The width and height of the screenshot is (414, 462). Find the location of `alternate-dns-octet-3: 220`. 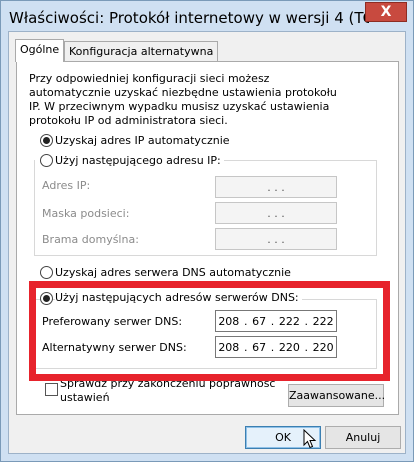

alternate-dns-octet-3: 220 is located at coordinates (289, 347).